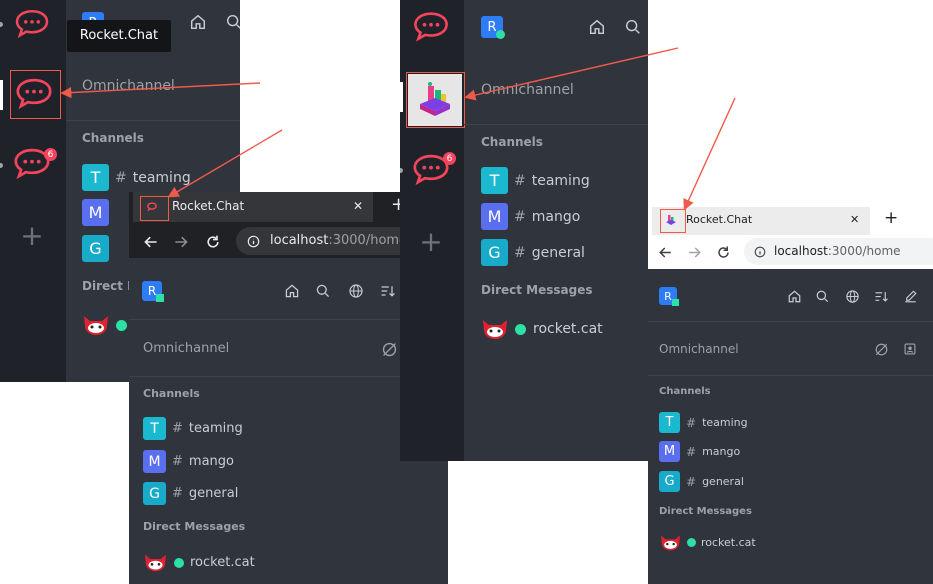 The image size is (933, 584). I want to click on highlight-box-d, so click(673, 221).